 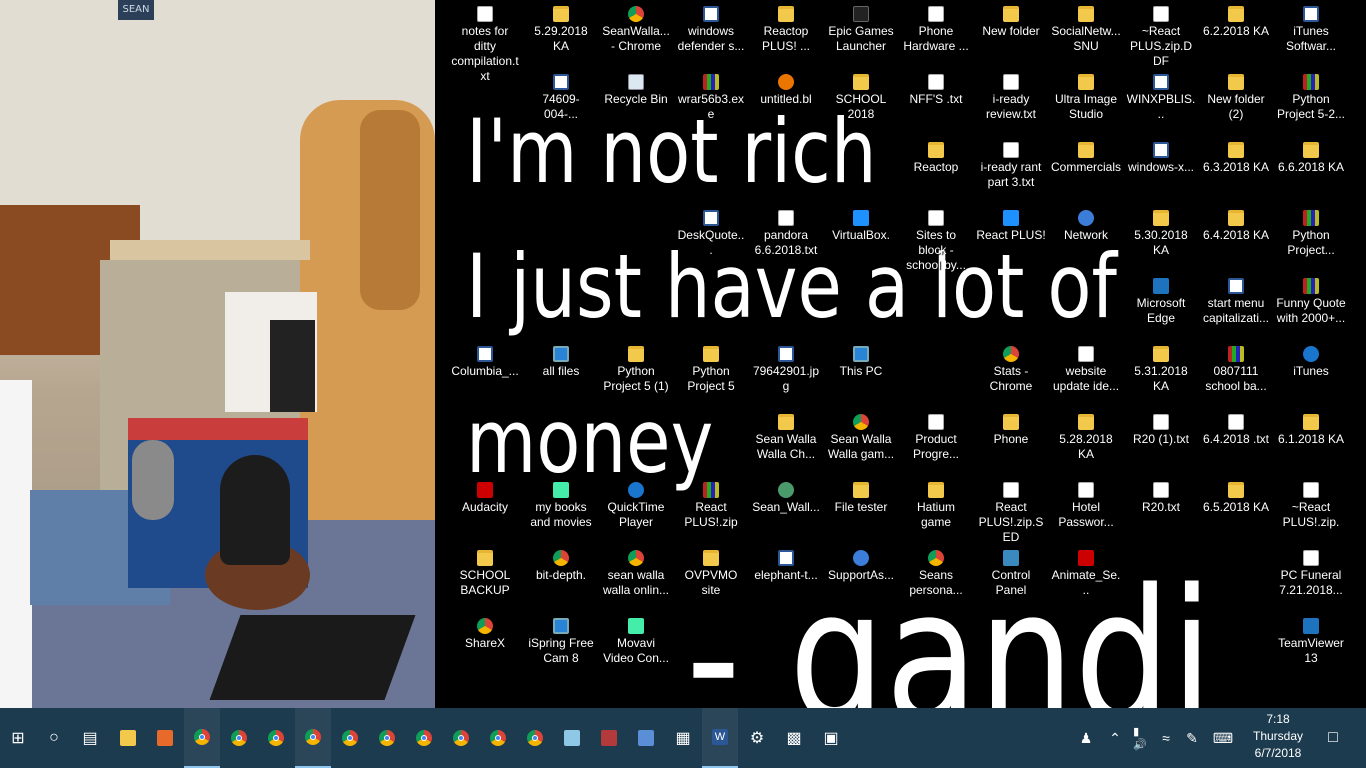 What do you see at coordinates (1086, 441) in the screenshot?
I see `desktop-icon: 5.28.2018 KA` at bounding box center [1086, 441].